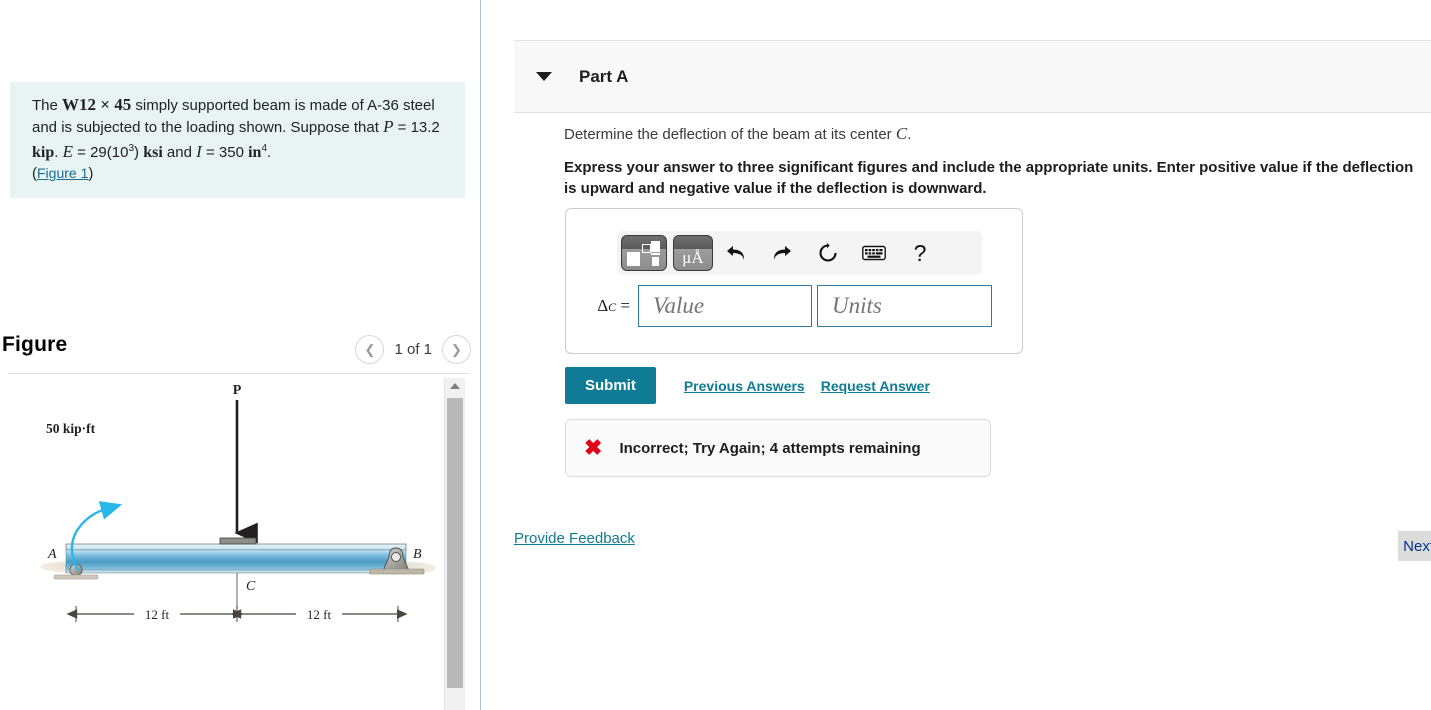 Image resolution: width=1431 pixels, height=710 pixels. Describe the element at coordinates (388, 126) in the screenshot. I see `variable-p: P` at that location.